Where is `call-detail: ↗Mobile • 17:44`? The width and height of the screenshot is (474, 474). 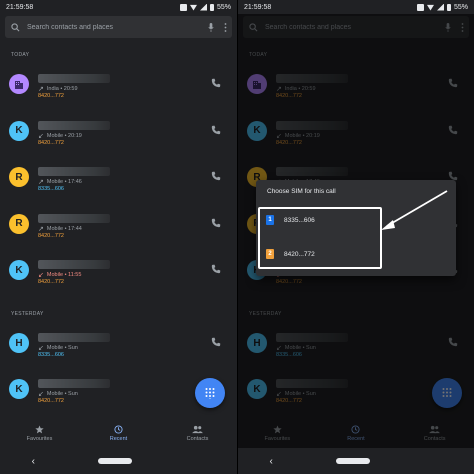
call-detail: ↗Mobile • 17:44 is located at coordinates (60, 229).